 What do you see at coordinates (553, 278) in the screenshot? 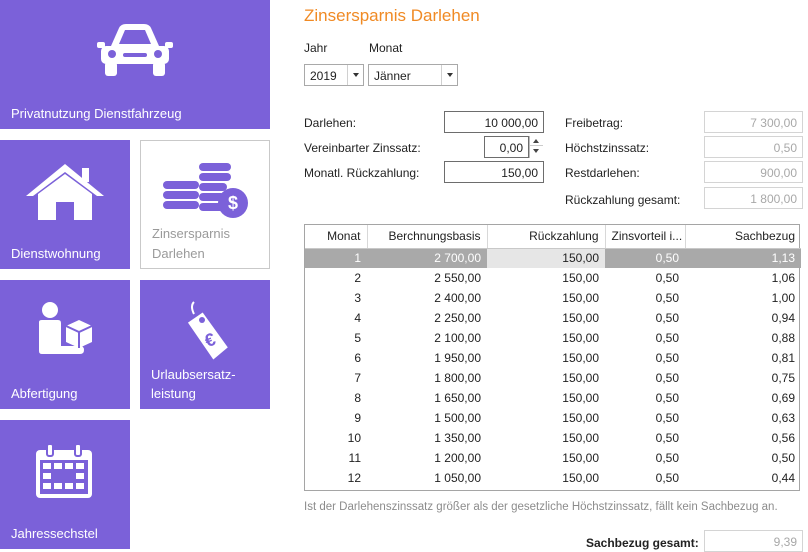
I see `table-row: 2 2 550,00 150,00 0,50 1,06` at bounding box center [553, 278].